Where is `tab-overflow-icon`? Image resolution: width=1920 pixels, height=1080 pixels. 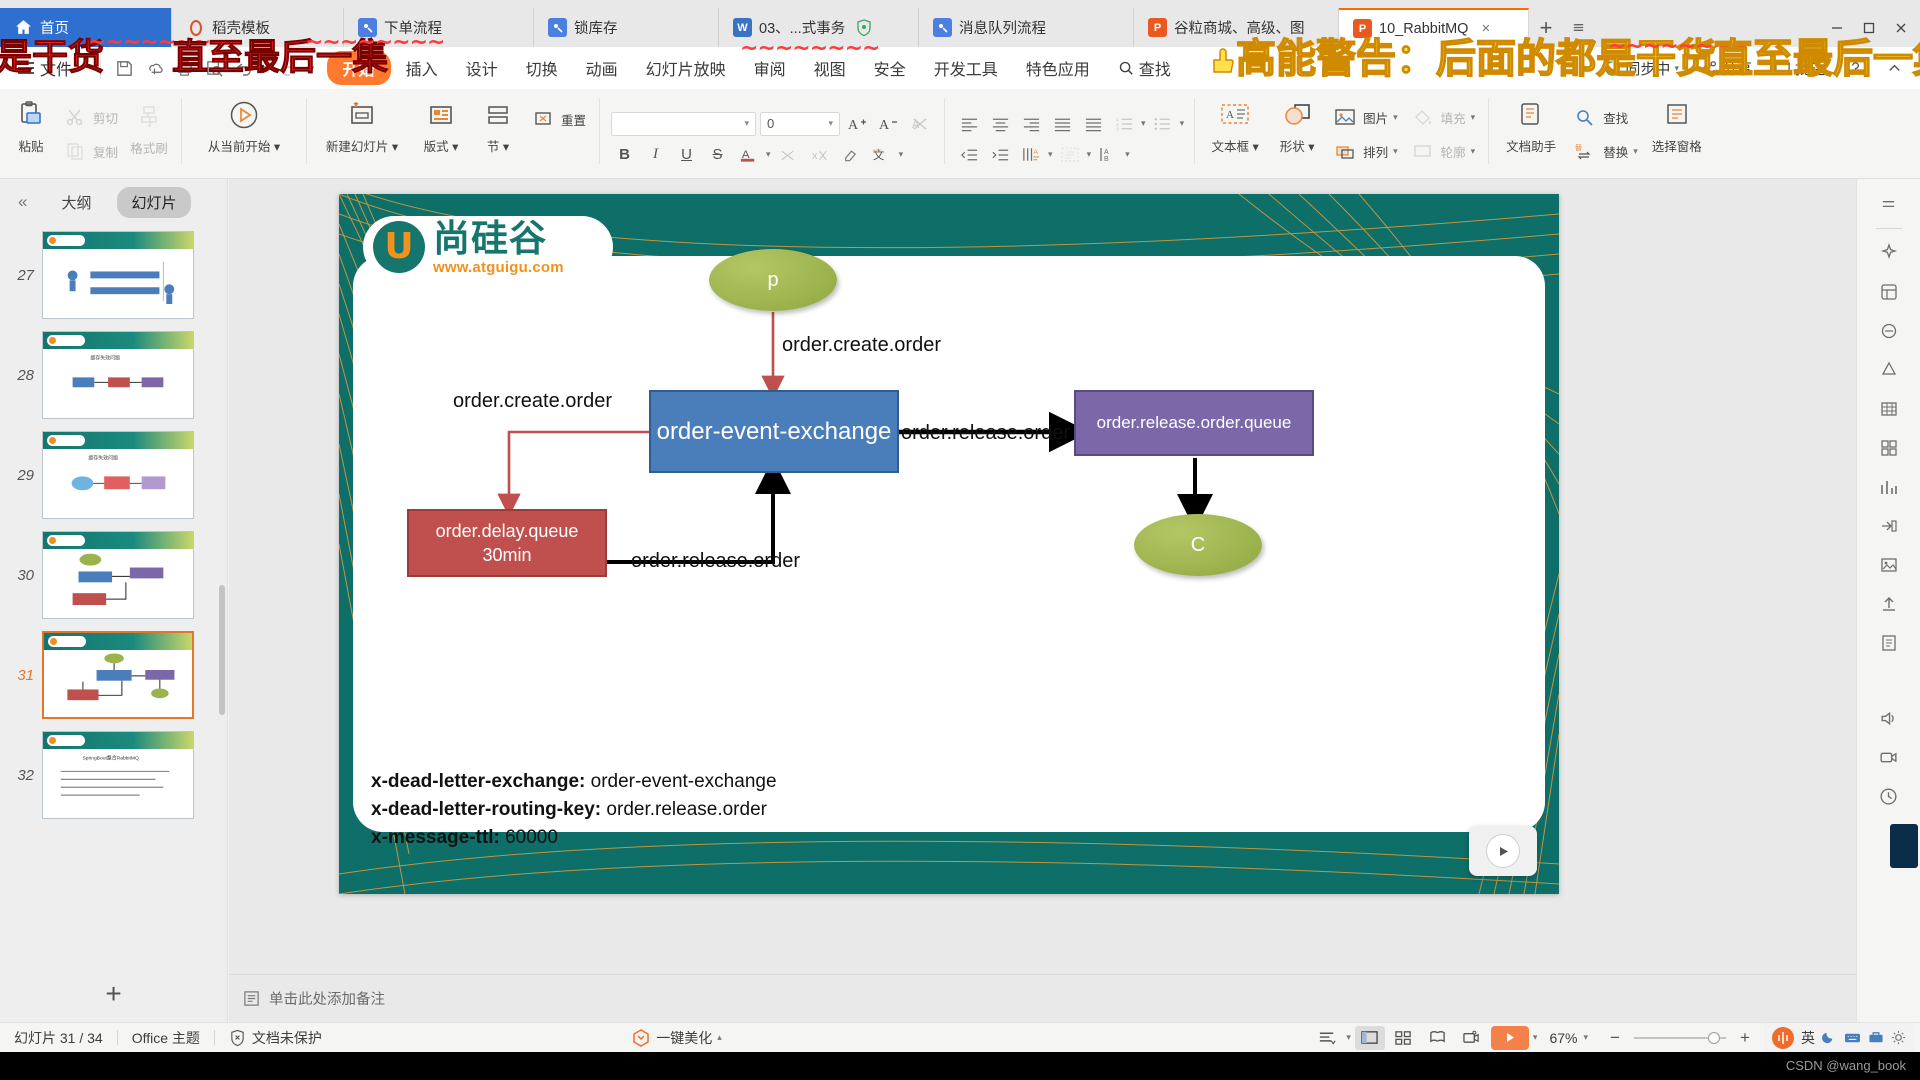
tab-overflow-icon is located at coordinates (1578, 27).